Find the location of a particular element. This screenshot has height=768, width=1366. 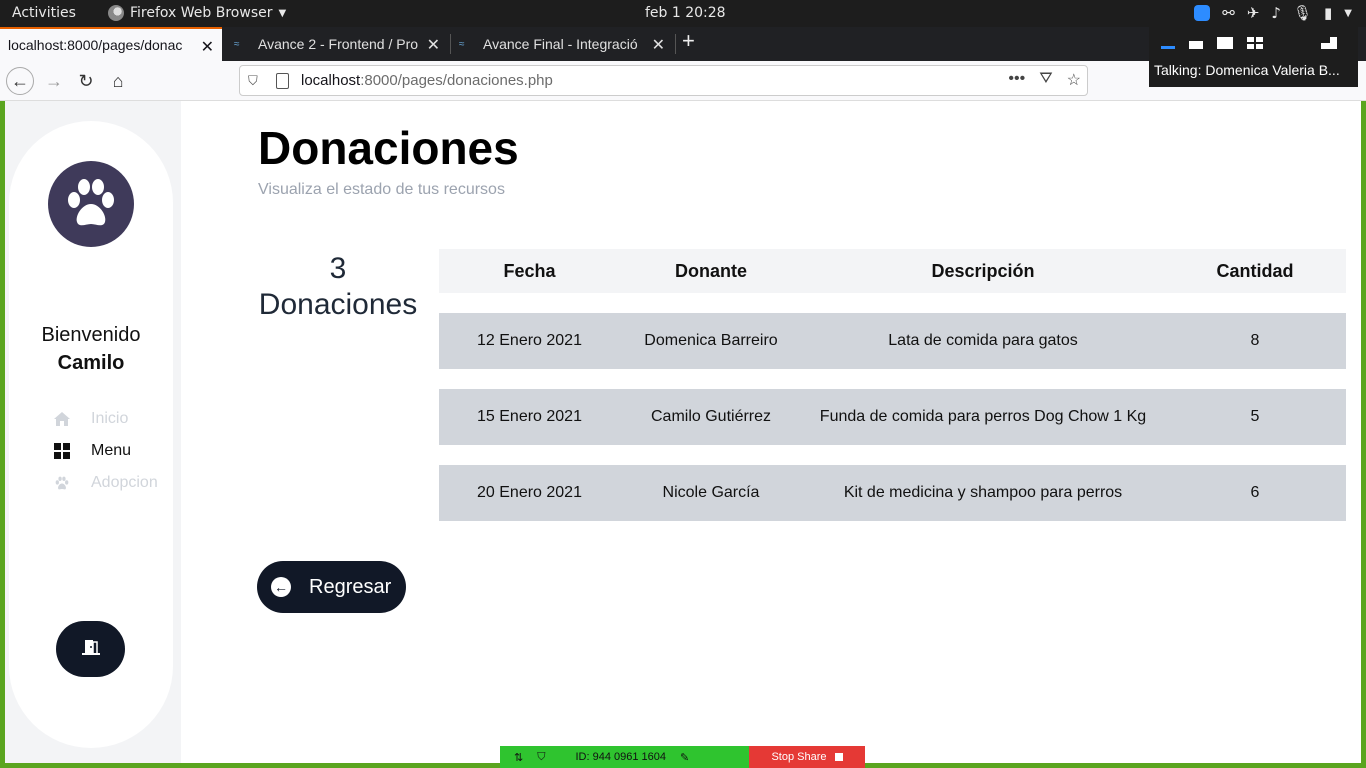

url-text: localhost:8000/pages/donaciones.php is located at coordinates (427, 80).